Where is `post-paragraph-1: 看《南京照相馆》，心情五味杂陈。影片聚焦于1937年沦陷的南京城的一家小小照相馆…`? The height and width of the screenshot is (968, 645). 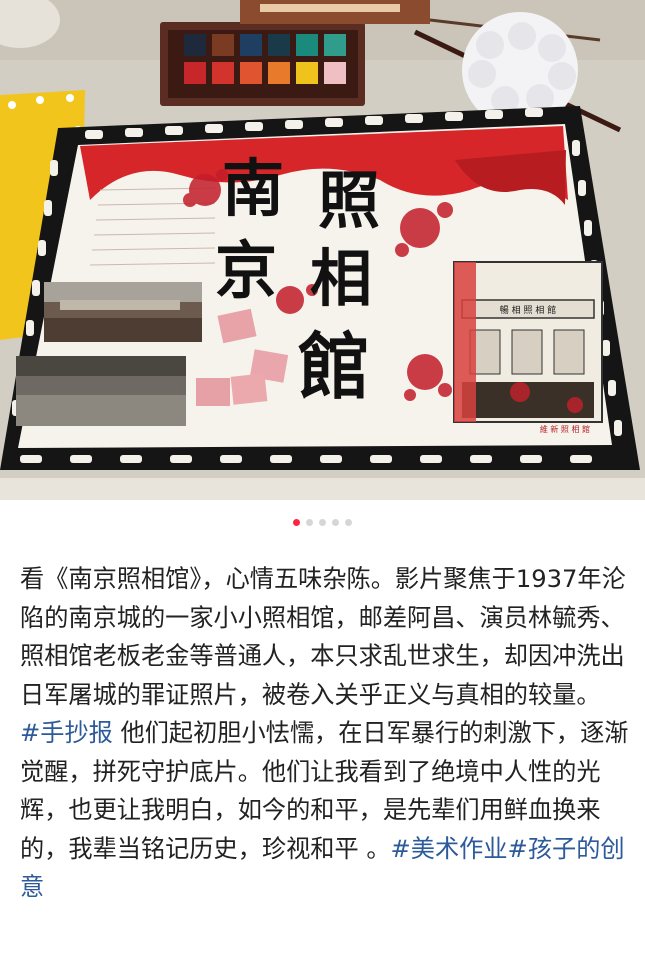 post-paragraph-1: 看《南京照相馆》，心情五味杂陈。影片聚焦于1937年沦陷的南京城的一家小小照相馆… is located at coordinates (323, 637).